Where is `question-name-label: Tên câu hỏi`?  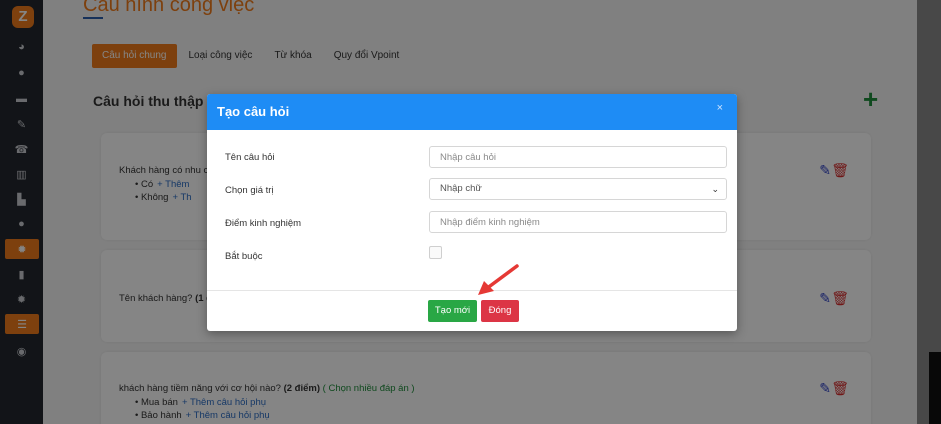 question-name-label: Tên câu hỏi is located at coordinates (250, 157).